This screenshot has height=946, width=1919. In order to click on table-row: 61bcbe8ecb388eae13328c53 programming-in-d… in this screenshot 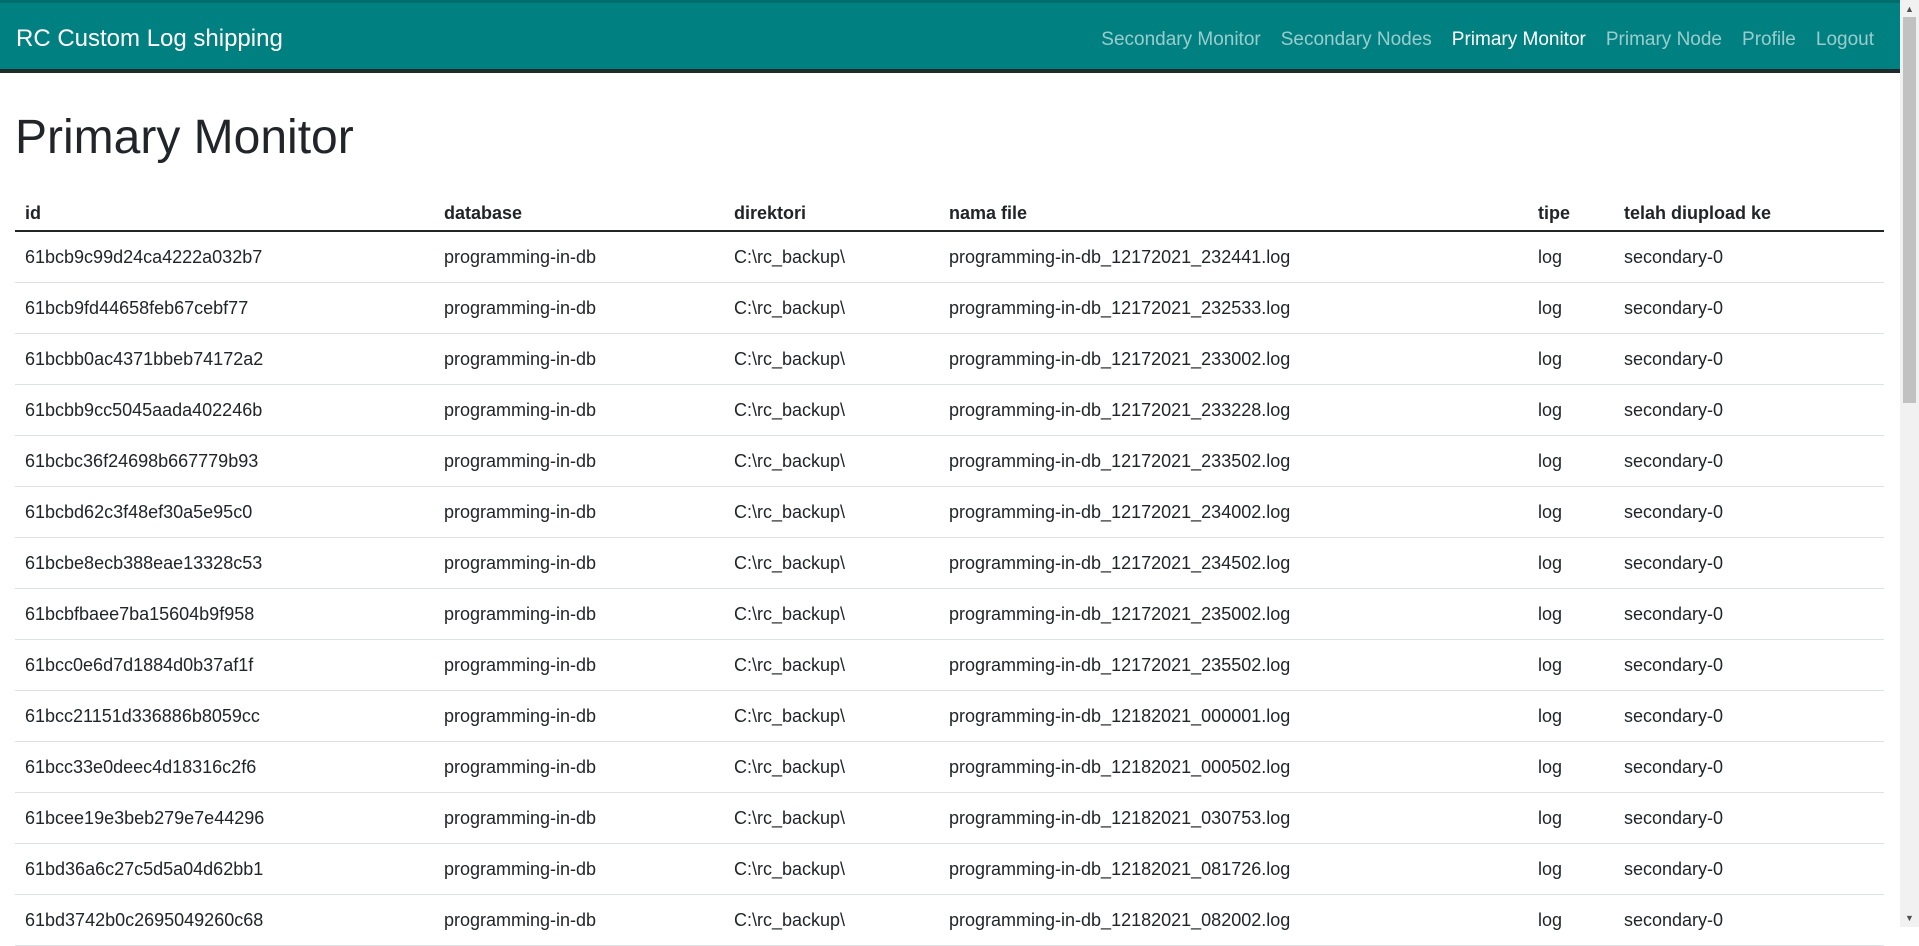, I will do `click(949, 563)`.